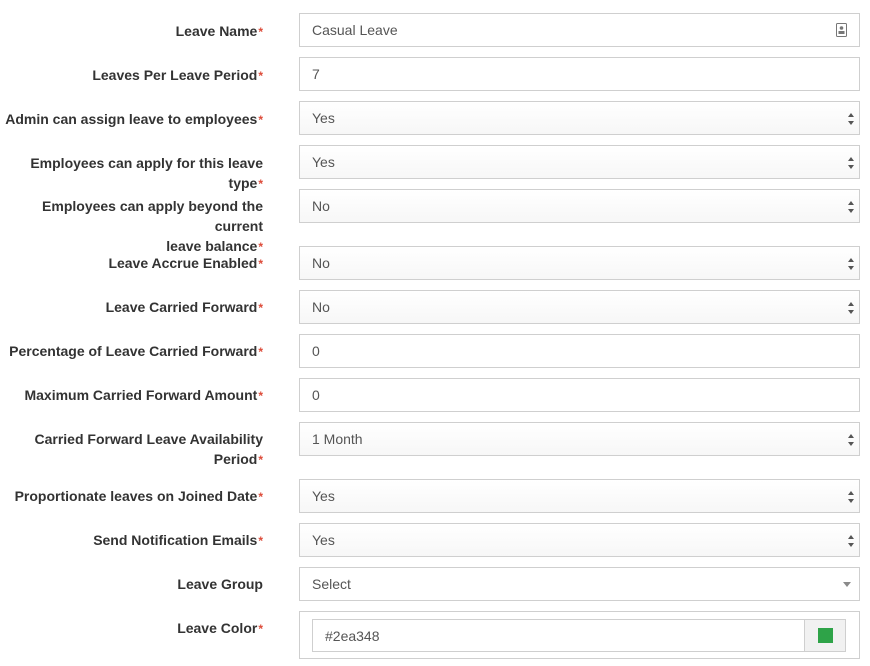 The height and width of the screenshot is (666, 870). Describe the element at coordinates (579, 307) in the screenshot. I see `leave-carried-forward-select: No` at that location.